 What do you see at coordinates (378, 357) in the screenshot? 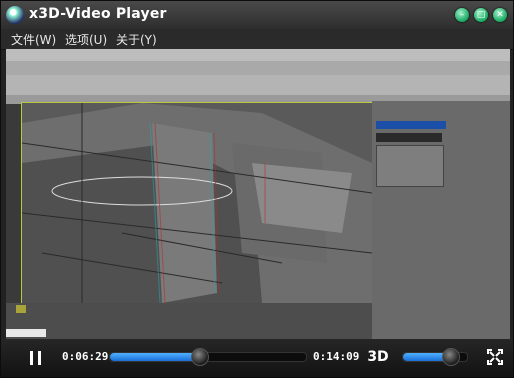
I see `3d-mode-button: 3D` at bounding box center [378, 357].